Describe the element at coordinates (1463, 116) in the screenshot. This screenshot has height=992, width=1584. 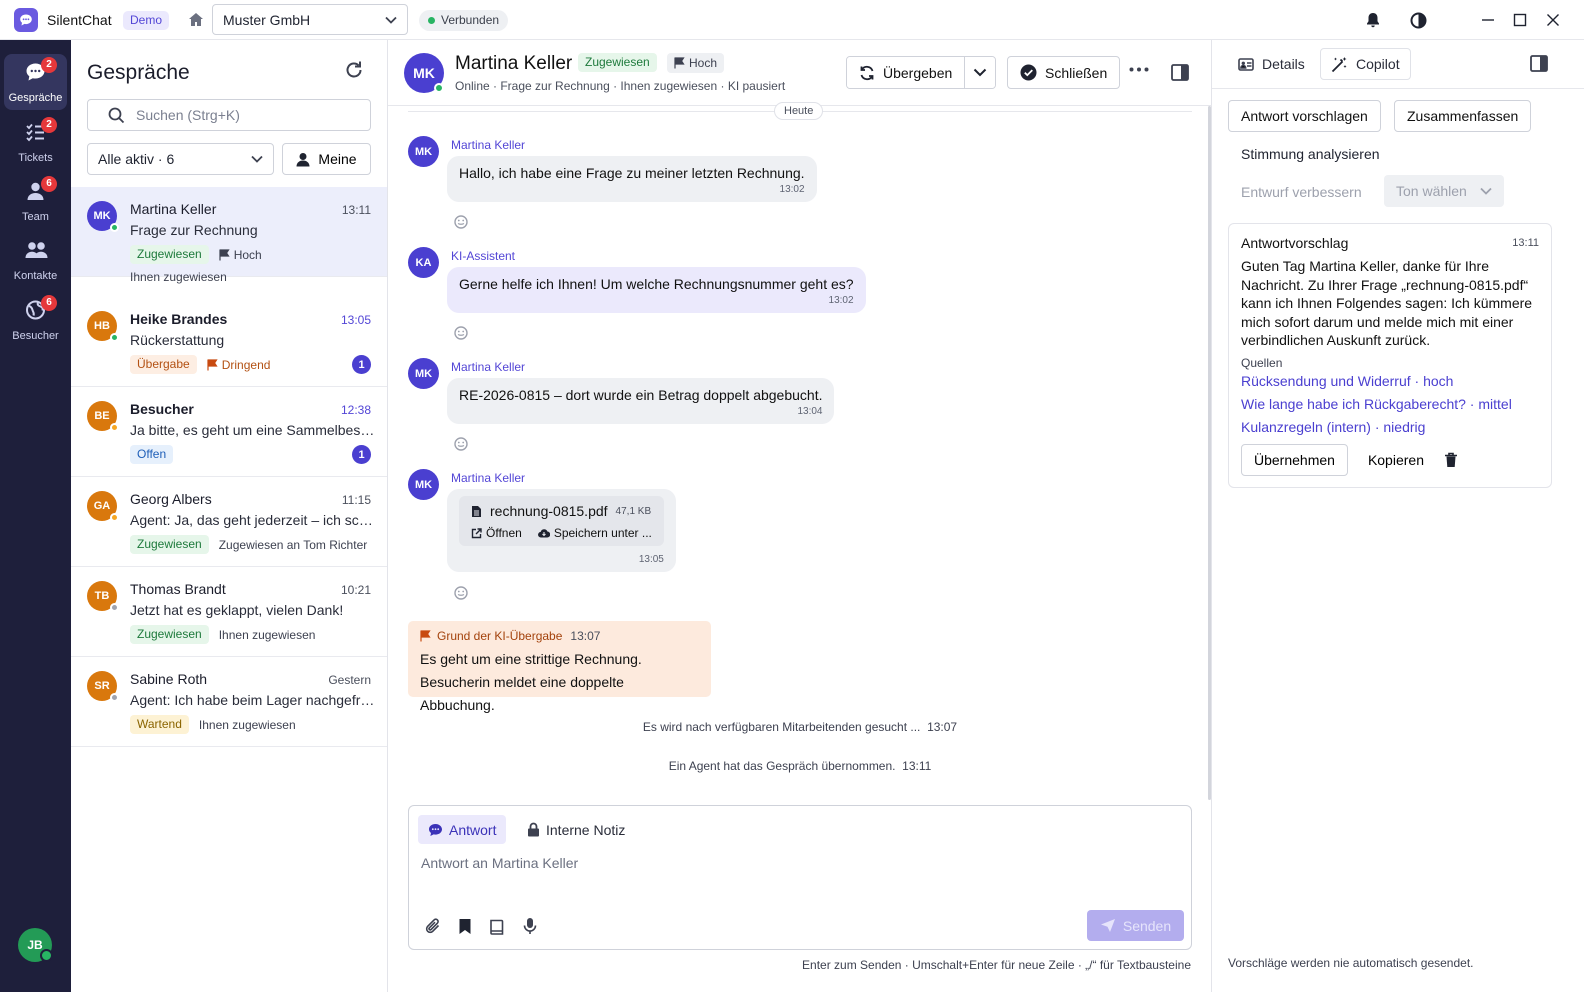
I see `summarize-button: Zusammenfassen` at that location.